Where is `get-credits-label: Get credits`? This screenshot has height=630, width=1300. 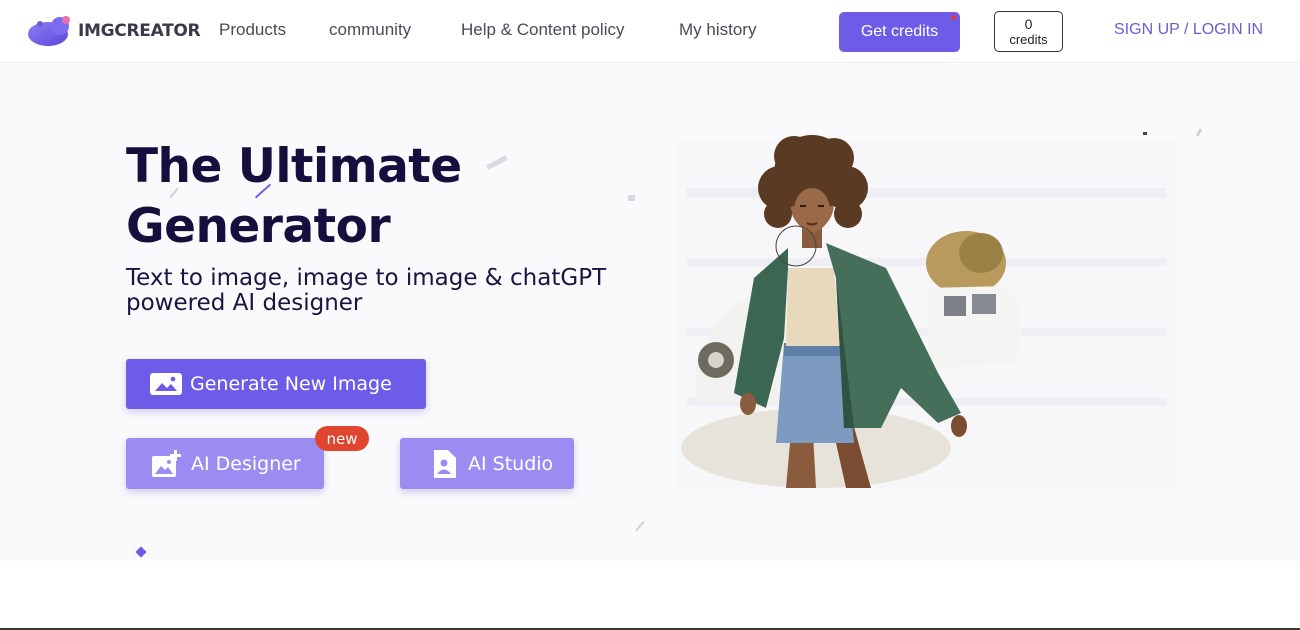 get-credits-label: Get credits is located at coordinates (899, 31).